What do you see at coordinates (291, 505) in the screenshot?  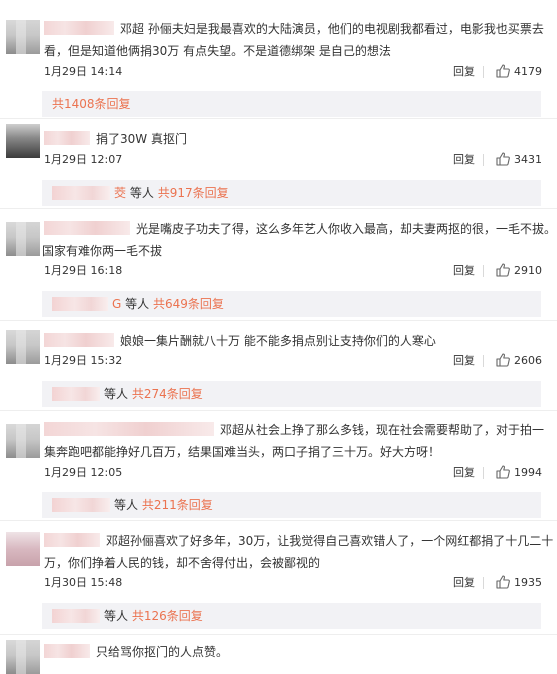 I see `sub-replies-bar: 等人 共211条回复` at bounding box center [291, 505].